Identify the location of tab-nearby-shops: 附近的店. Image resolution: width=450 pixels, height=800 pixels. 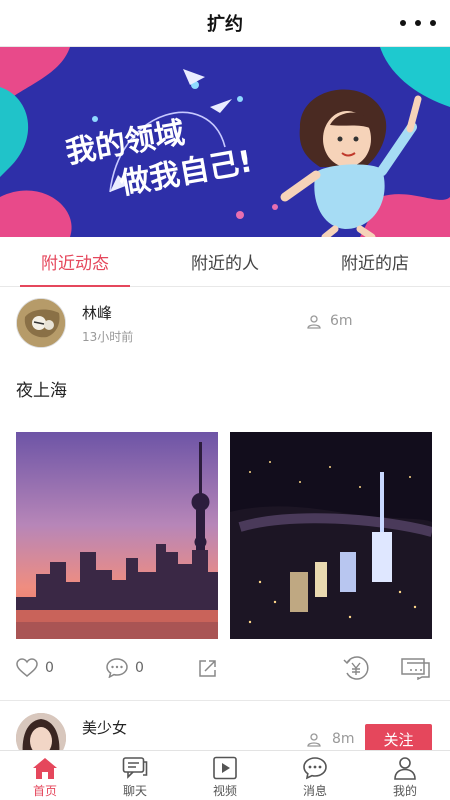
(375, 261).